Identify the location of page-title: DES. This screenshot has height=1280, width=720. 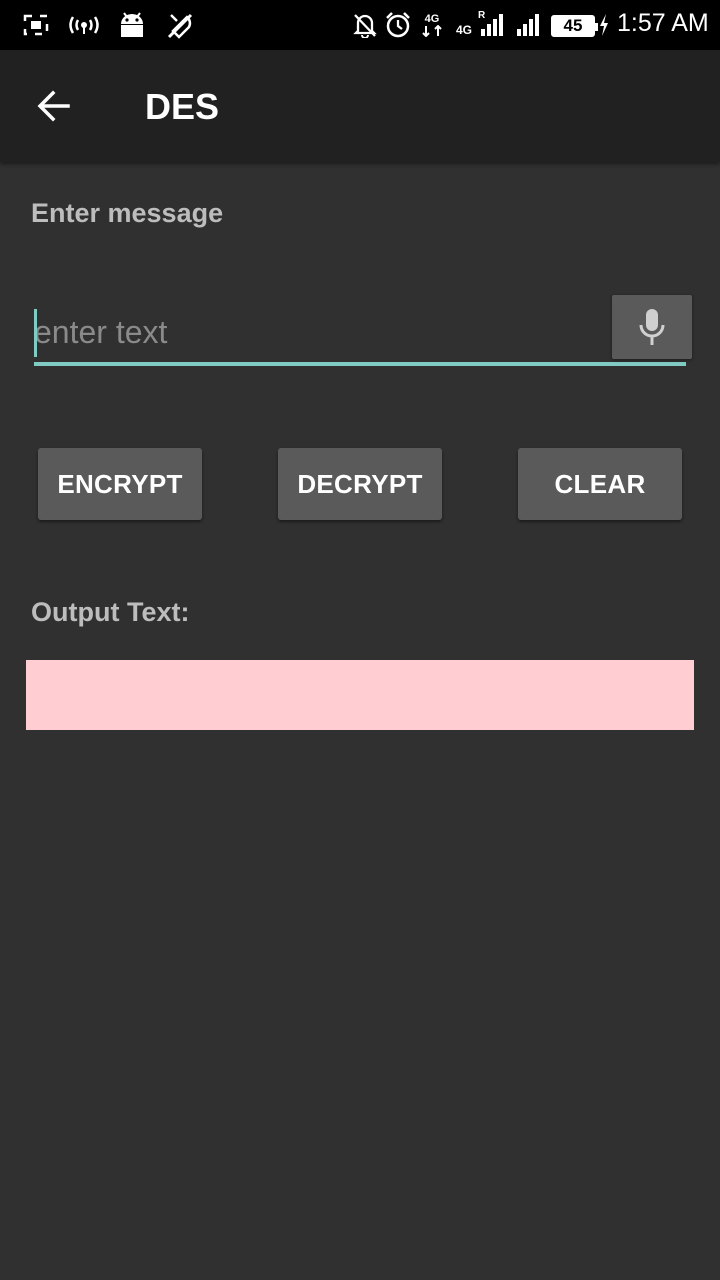
(182, 106).